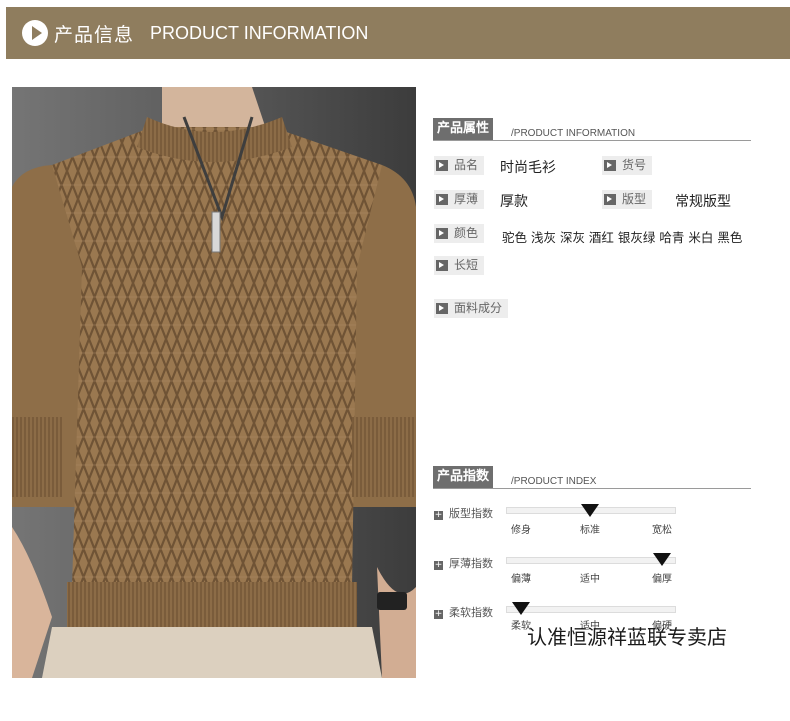 The width and height of the screenshot is (790, 721). What do you see at coordinates (627, 199) in the screenshot?
I see `fit-label: 版型` at bounding box center [627, 199].